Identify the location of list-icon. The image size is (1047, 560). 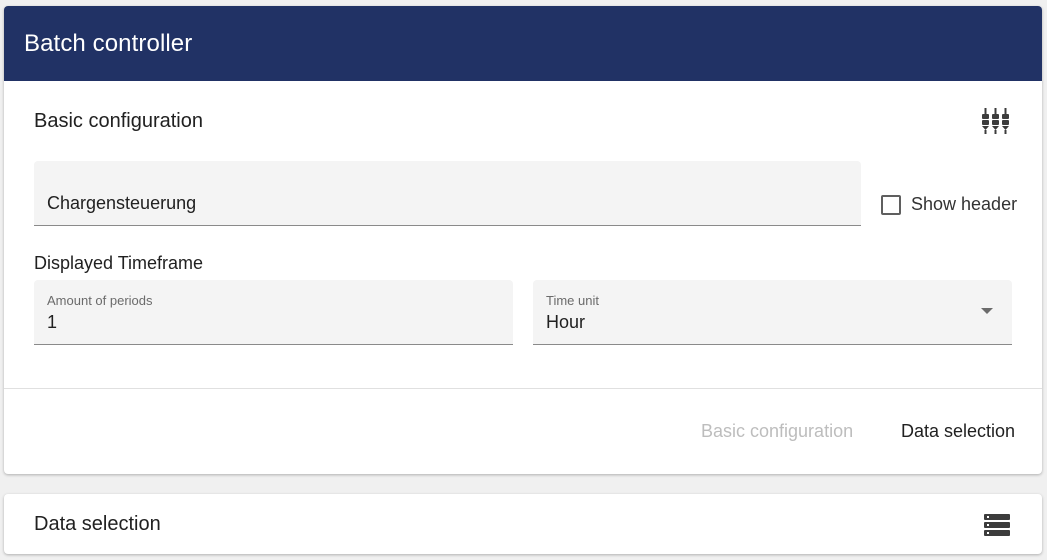
(997, 525).